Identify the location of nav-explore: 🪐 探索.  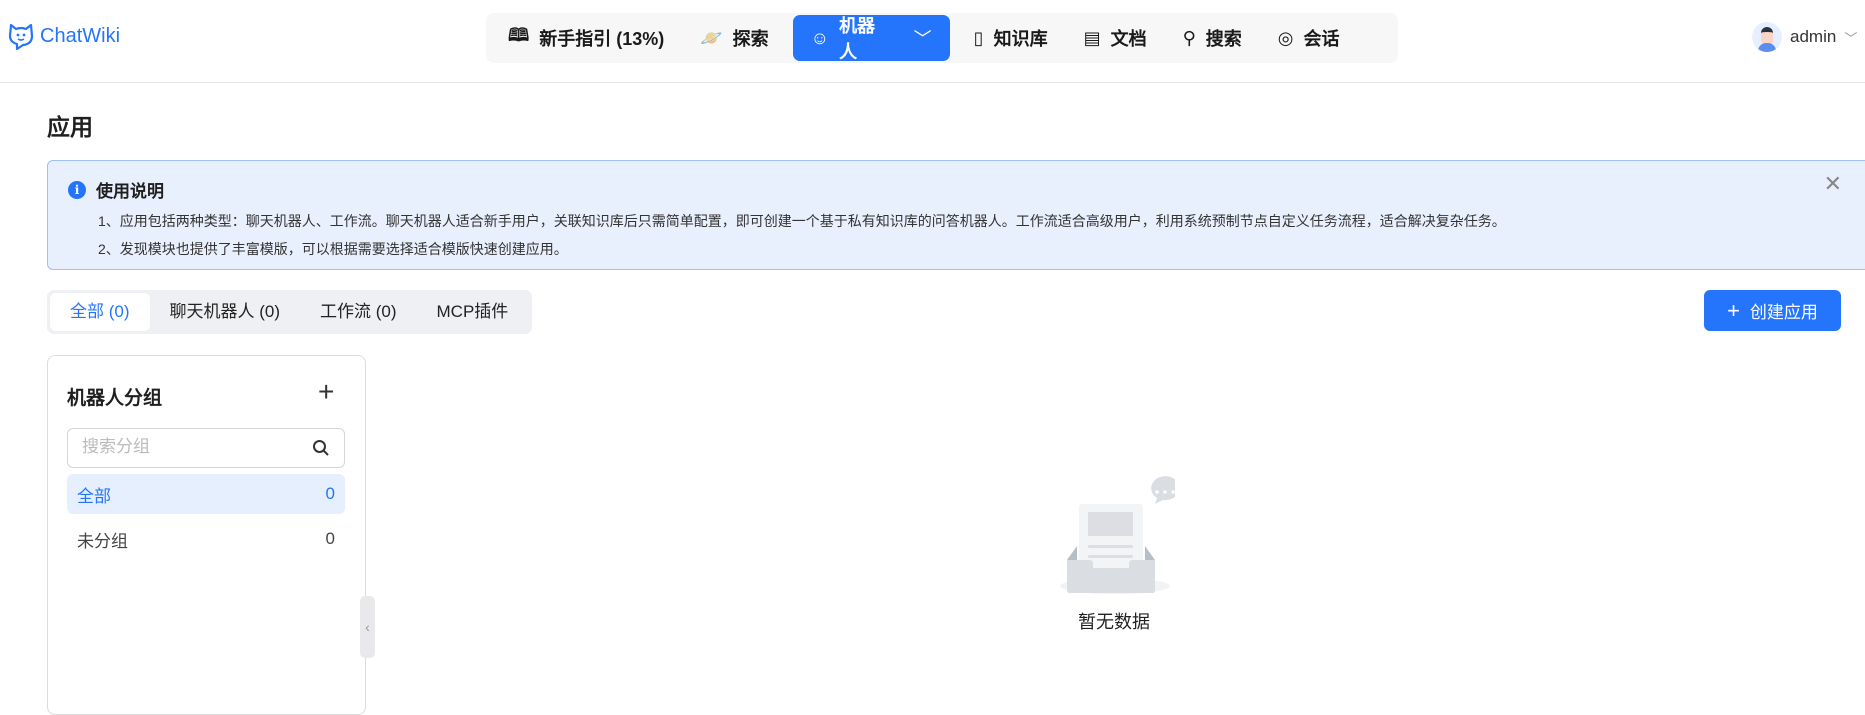
(734, 38).